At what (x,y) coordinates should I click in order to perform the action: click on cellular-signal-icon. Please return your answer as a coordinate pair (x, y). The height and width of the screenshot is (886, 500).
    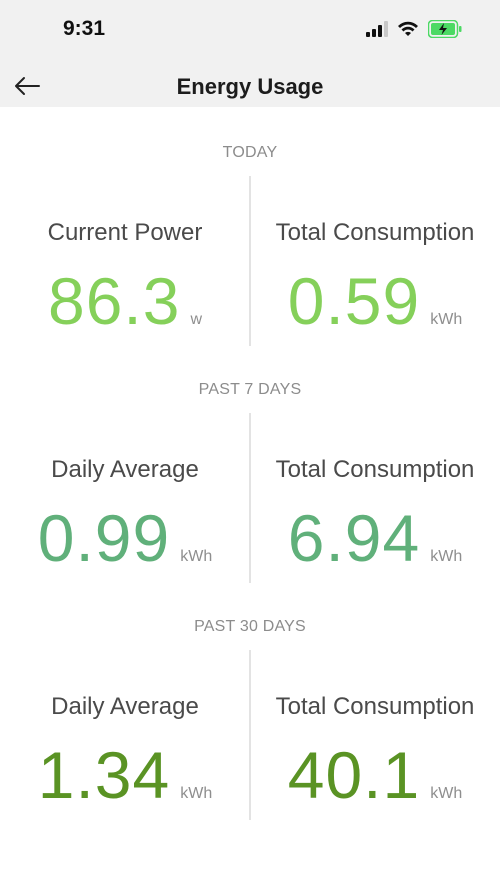
    Looking at the image, I should click on (377, 31).